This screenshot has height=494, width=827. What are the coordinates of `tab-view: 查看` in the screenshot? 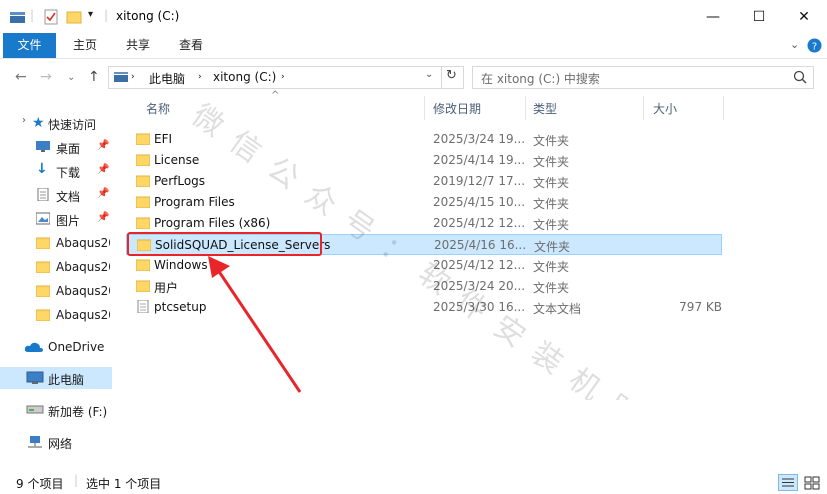 It's located at (191, 45).